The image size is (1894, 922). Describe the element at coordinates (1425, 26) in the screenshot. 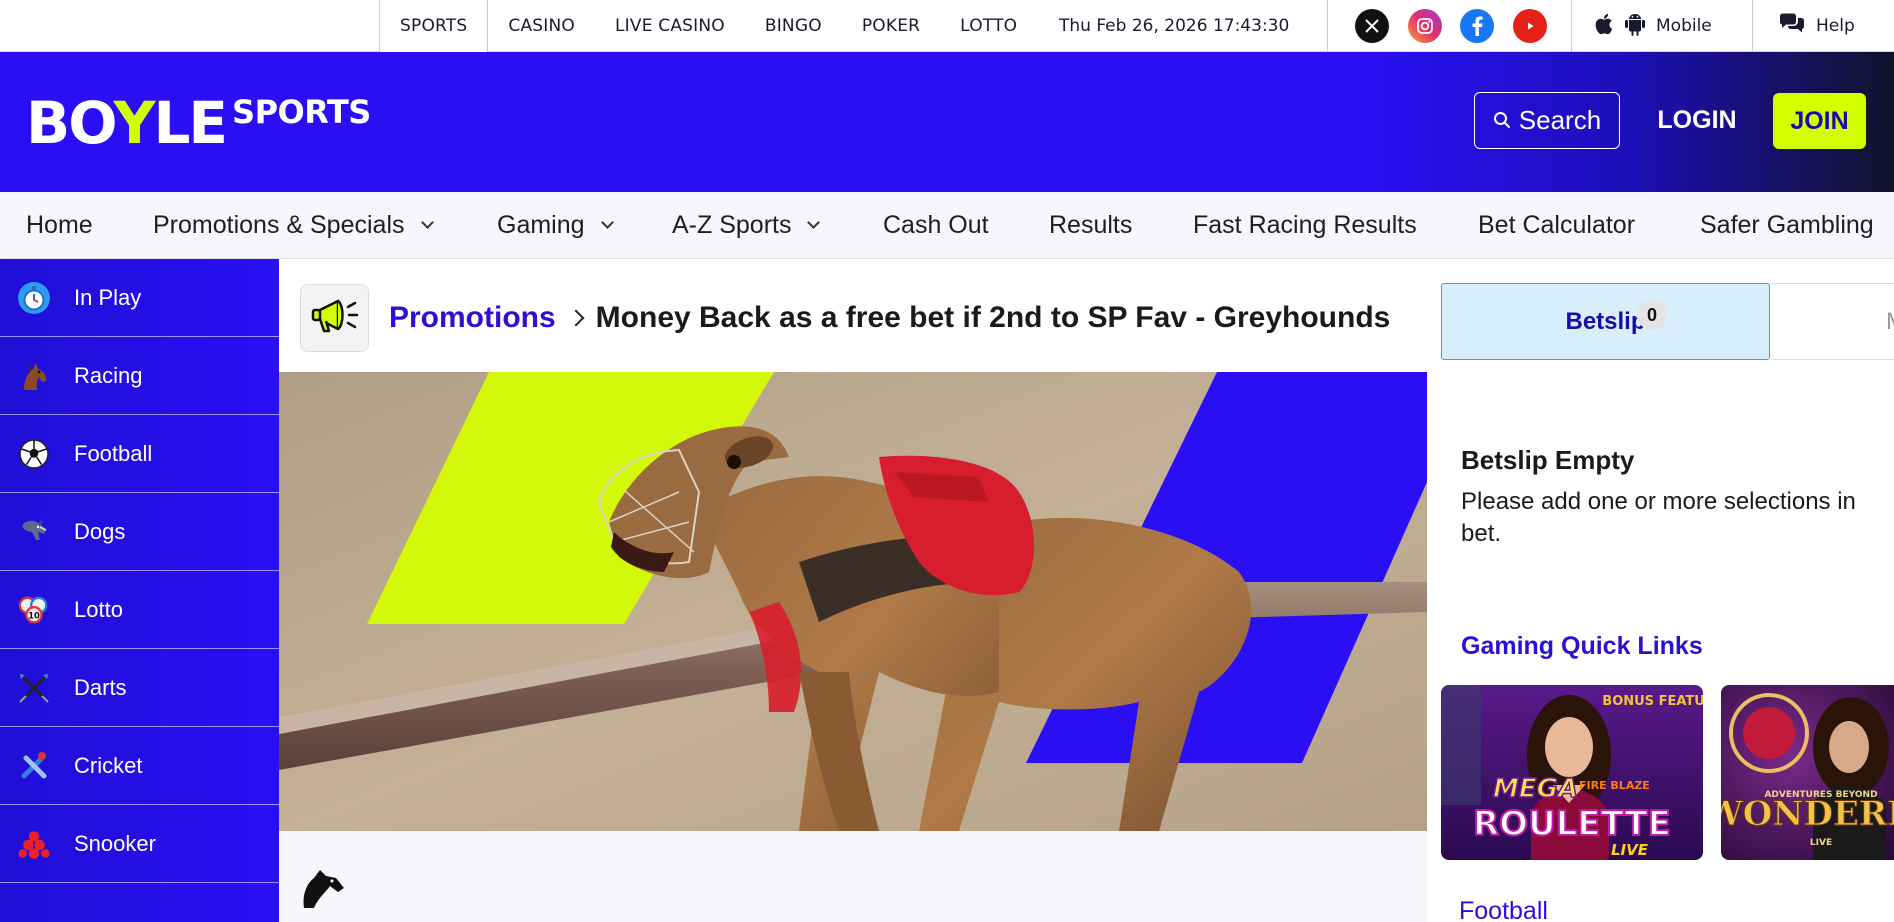

I see `instagram-icon` at that location.